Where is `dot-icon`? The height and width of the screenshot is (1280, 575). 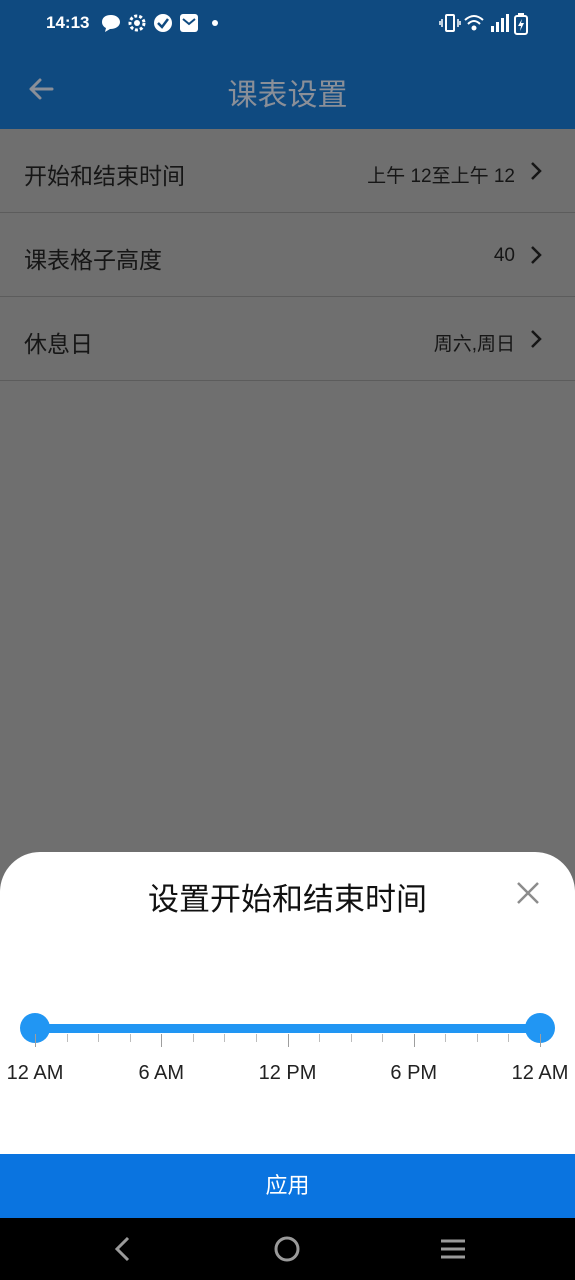 dot-icon is located at coordinates (215, 23).